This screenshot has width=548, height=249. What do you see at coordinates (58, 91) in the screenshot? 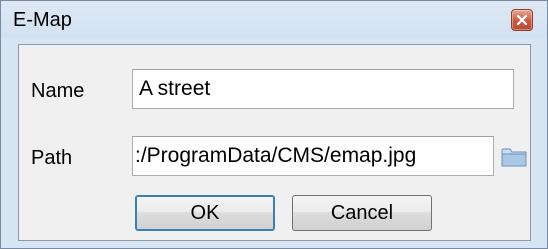
I see `name-label: Name` at bounding box center [58, 91].